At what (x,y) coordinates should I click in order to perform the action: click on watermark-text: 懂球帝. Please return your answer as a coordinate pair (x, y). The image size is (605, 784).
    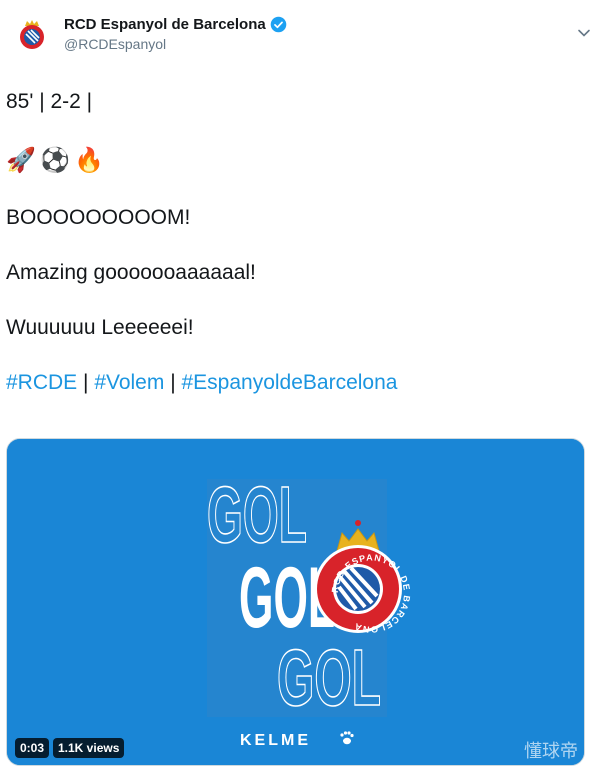
    Looking at the image, I should click on (551, 751).